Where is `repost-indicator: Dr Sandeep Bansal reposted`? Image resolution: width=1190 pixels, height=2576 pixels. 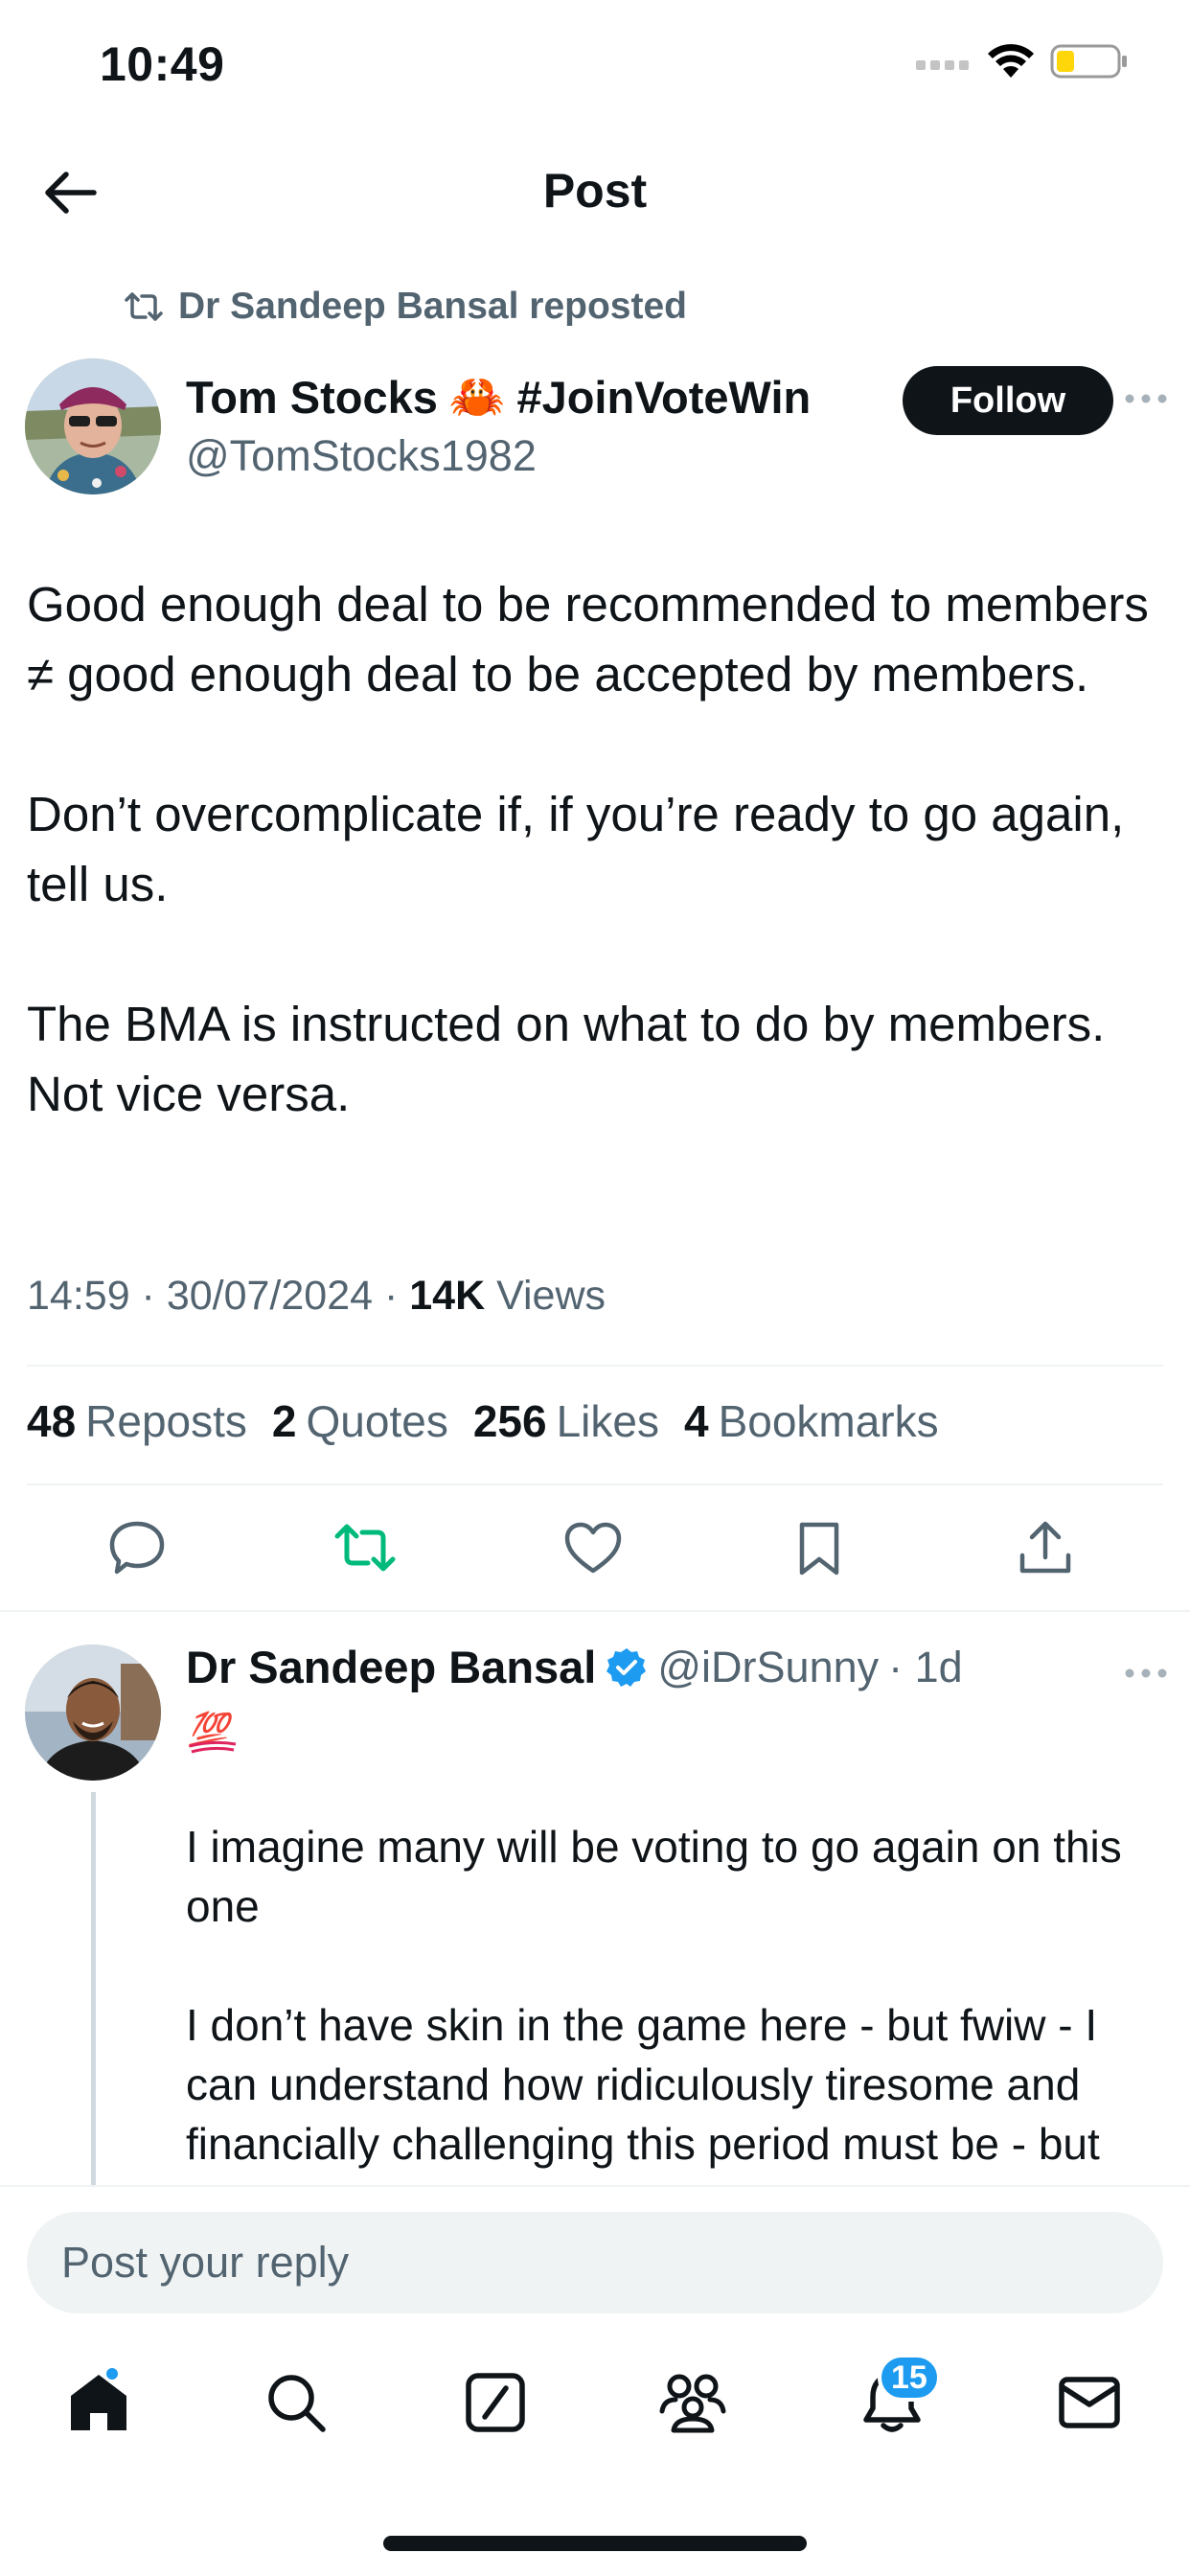
repost-indicator: Dr Sandeep Bansal reposted is located at coordinates (405, 307).